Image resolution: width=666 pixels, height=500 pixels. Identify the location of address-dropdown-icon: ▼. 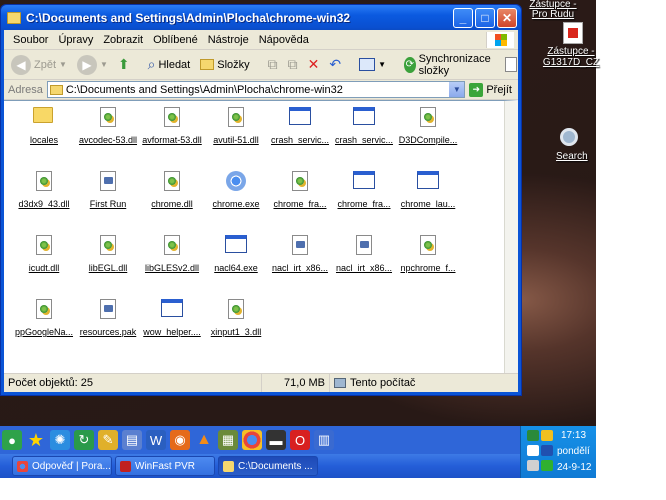
(457, 89).